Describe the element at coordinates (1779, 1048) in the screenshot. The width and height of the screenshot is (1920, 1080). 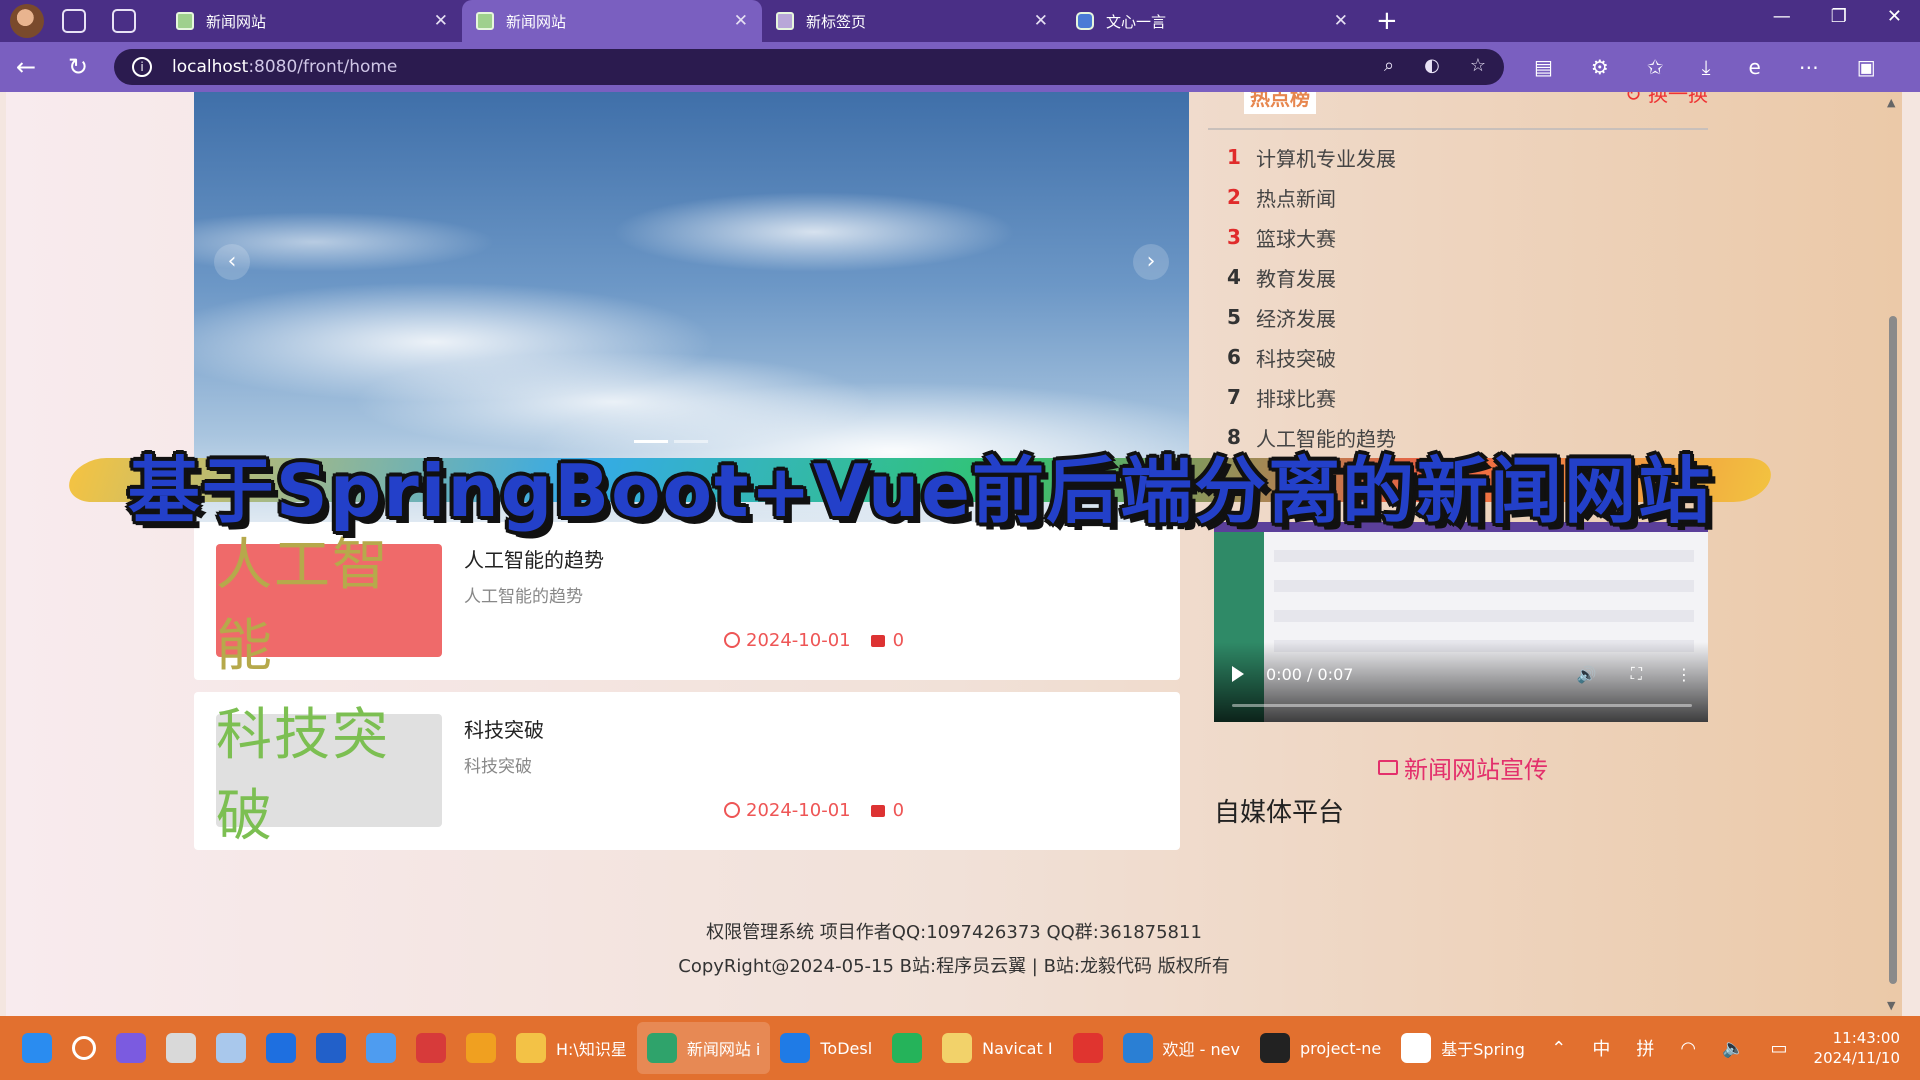
I see `battery-icon: ▭` at that location.